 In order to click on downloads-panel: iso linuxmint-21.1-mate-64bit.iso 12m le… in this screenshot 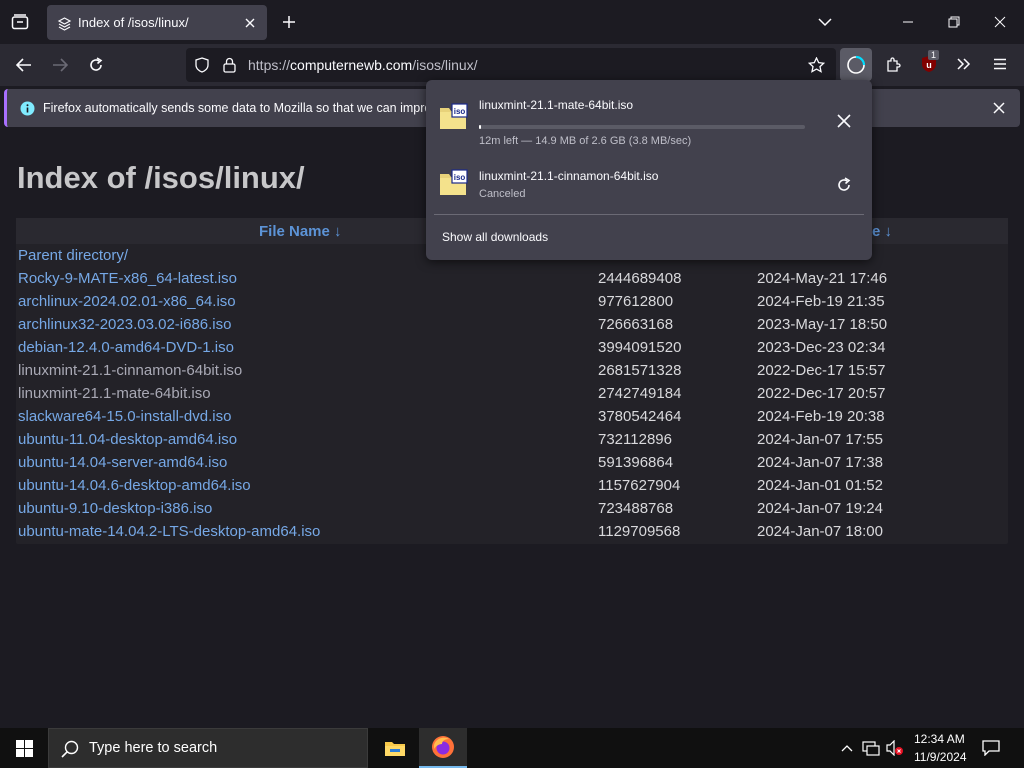, I will do `click(649, 170)`.